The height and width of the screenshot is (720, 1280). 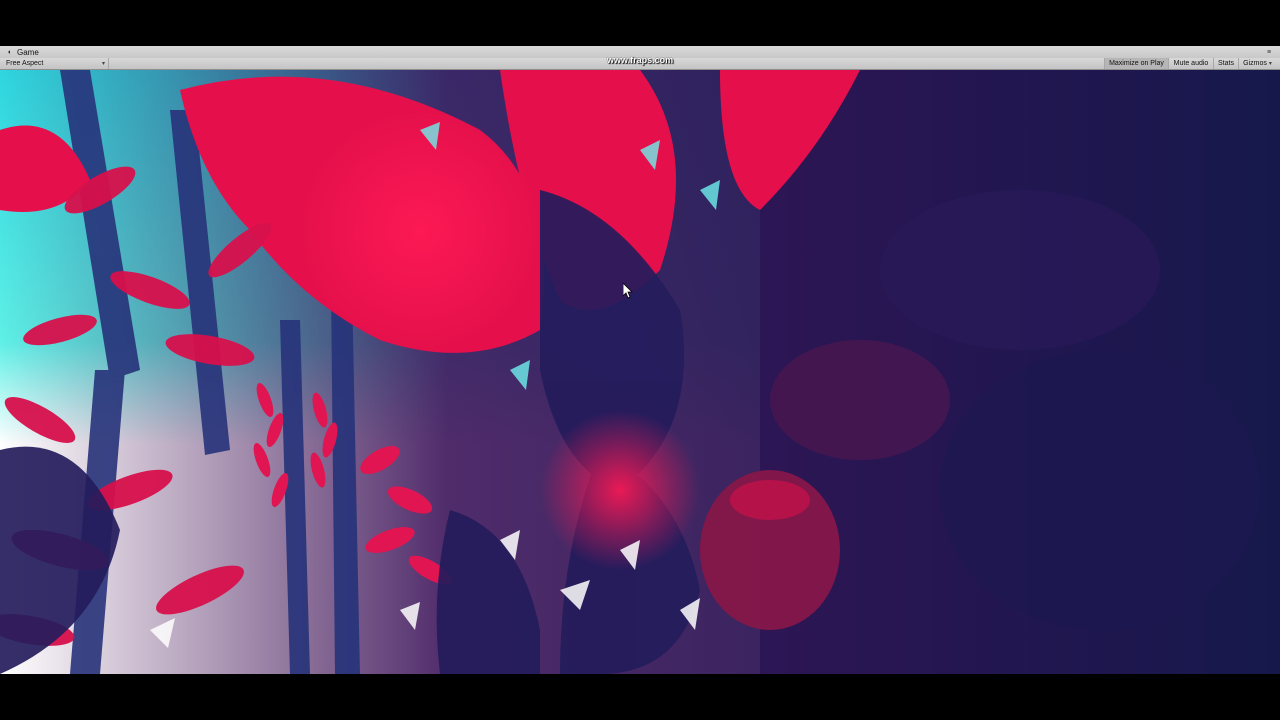 I want to click on letterbox-top, so click(x=640, y=23).